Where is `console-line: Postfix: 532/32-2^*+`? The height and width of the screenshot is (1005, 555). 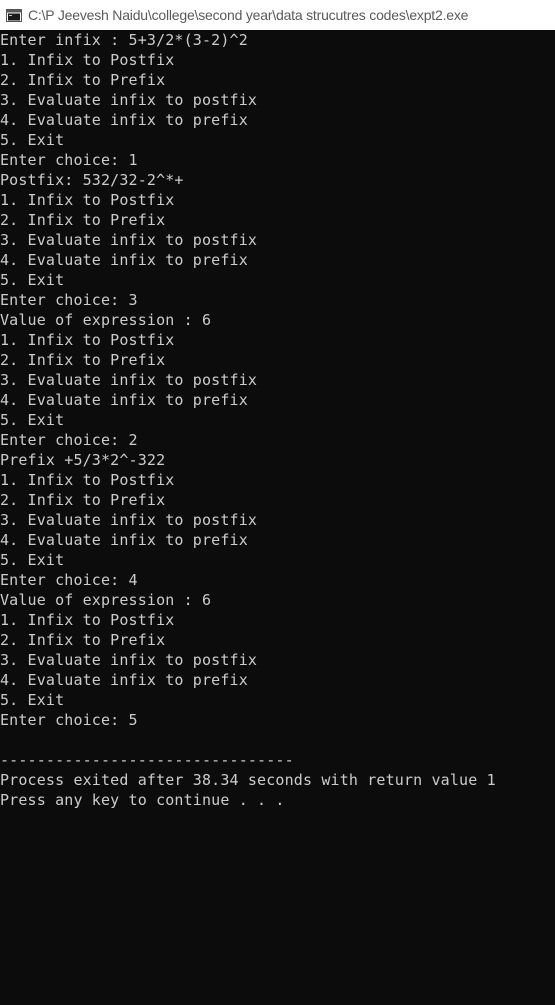
console-line: Postfix: 532/32-2^*+ is located at coordinates (92, 180).